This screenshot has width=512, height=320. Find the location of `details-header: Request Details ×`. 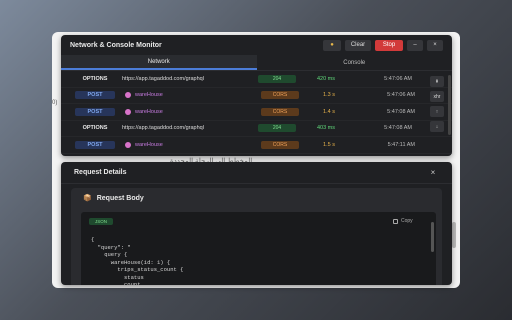

details-header: Request Details × is located at coordinates (256, 173).